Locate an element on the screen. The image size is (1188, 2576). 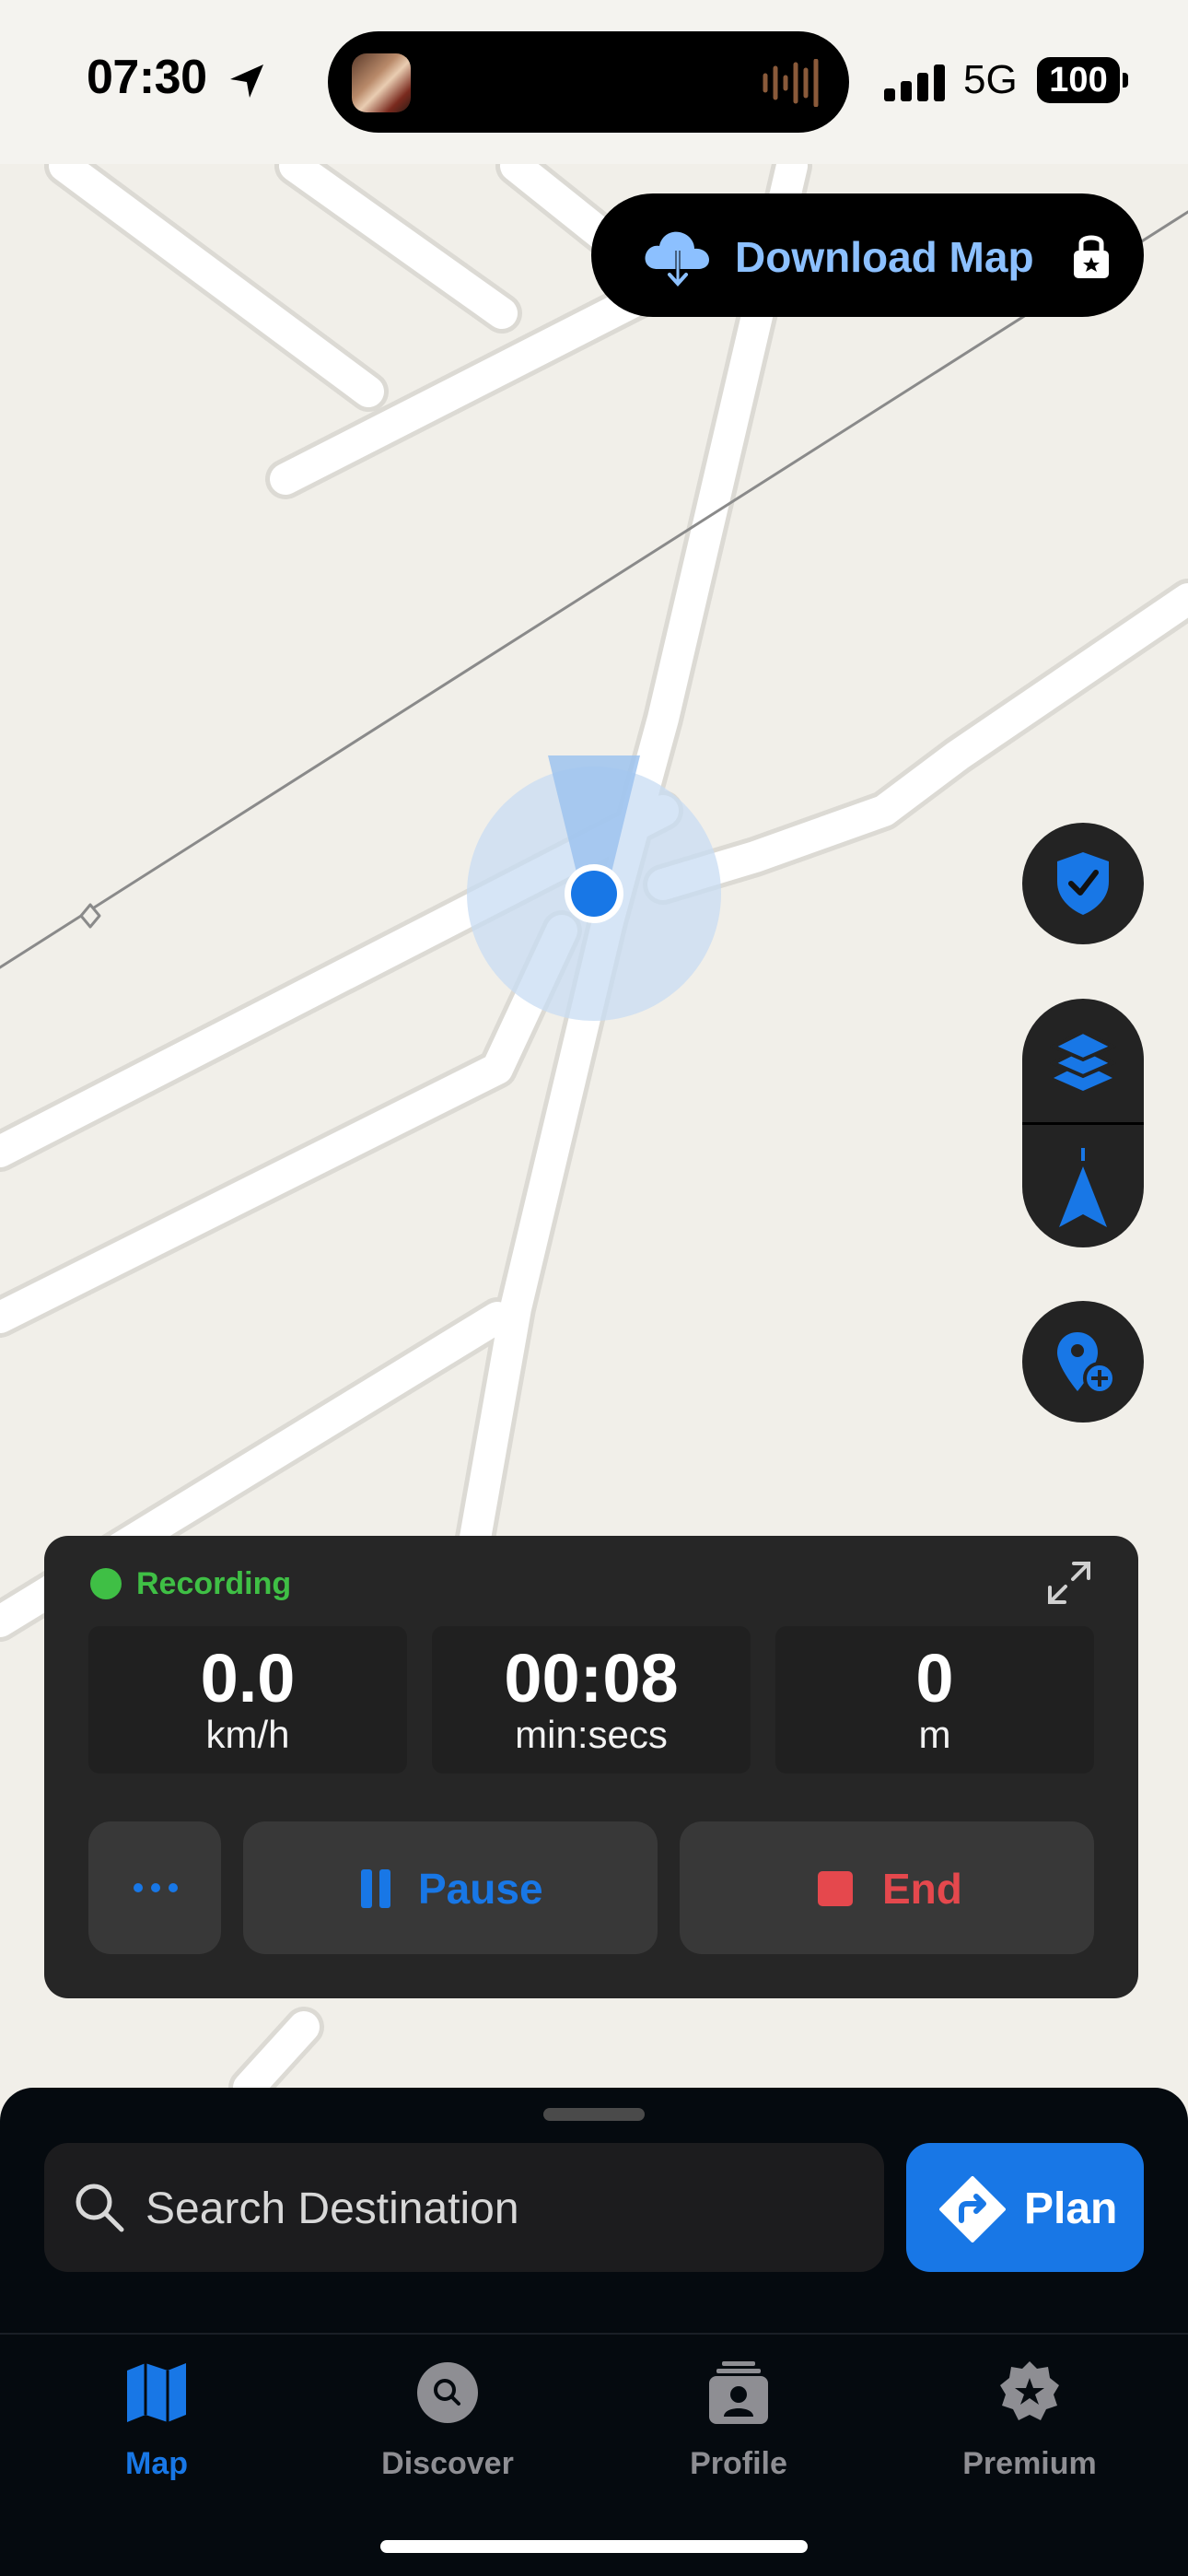
tab-premium-label: Premium is located at coordinates (1029, 2463).